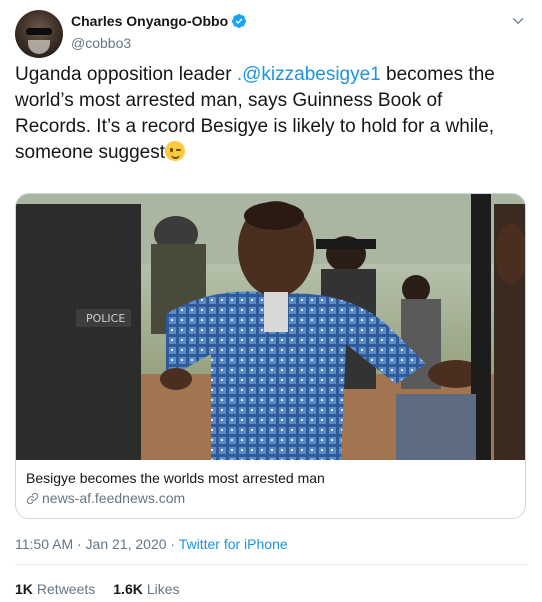 The image size is (542, 602). What do you see at coordinates (271, 34) in the screenshot?
I see `tweet-header: Charles Onyango-Obbo @cobbo3` at bounding box center [271, 34].